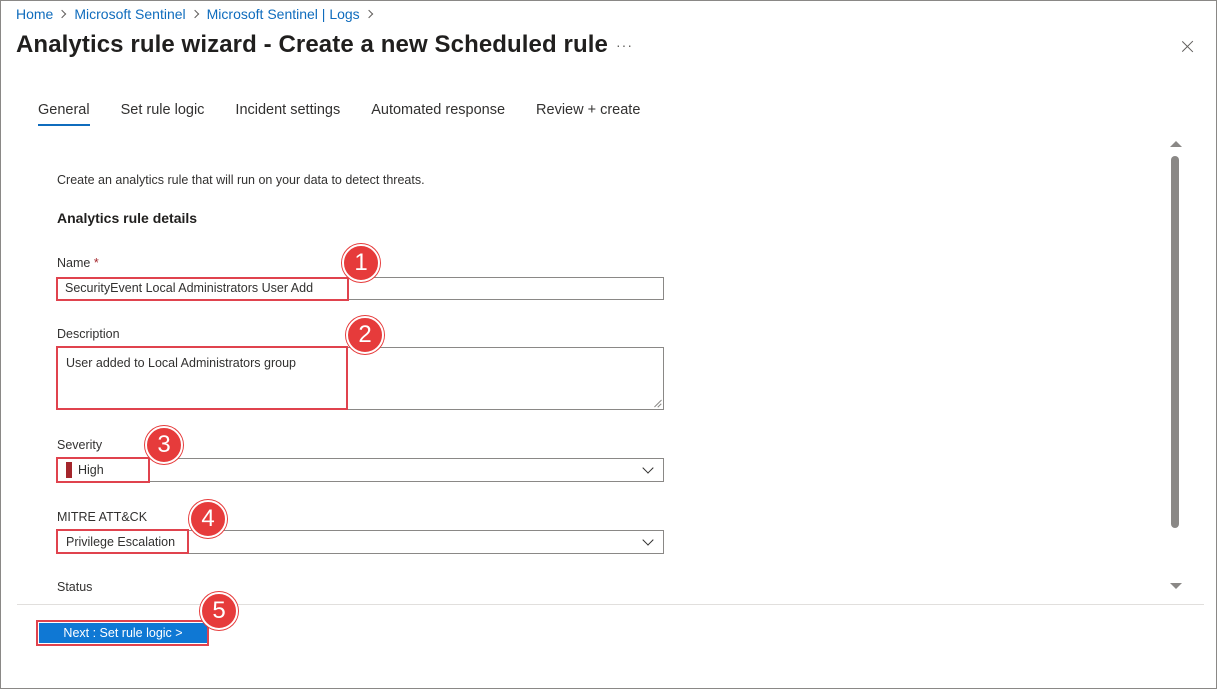 Image resolution: width=1217 pixels, height=689 pixels. I want to click on severity-color-indicator, so click(69, 470).